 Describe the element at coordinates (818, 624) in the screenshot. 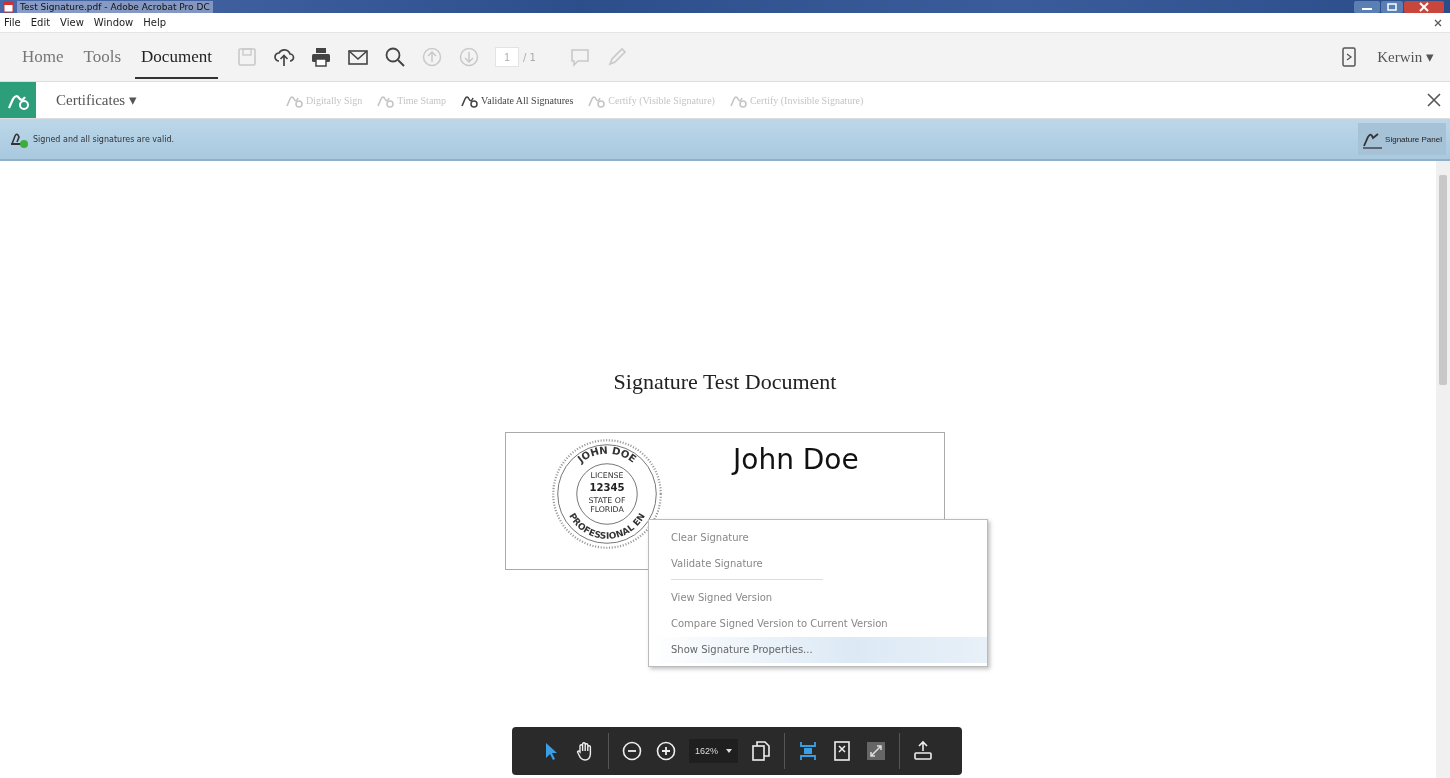

I see `menu-item: Compare Signed Version to Current Version` at that location.